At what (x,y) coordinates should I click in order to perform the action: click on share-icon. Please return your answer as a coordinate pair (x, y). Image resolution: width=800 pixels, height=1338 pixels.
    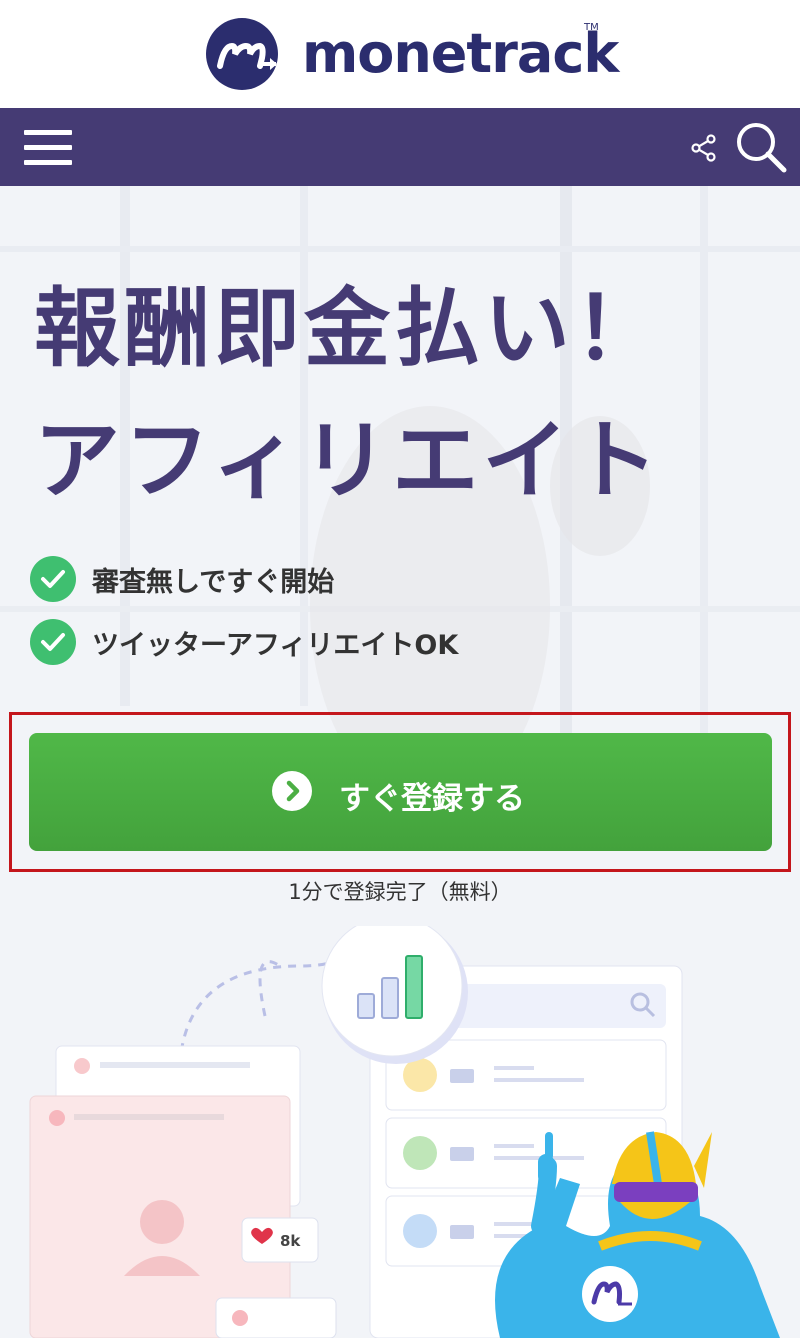
    Looking at the image, I should click on (704, 148).